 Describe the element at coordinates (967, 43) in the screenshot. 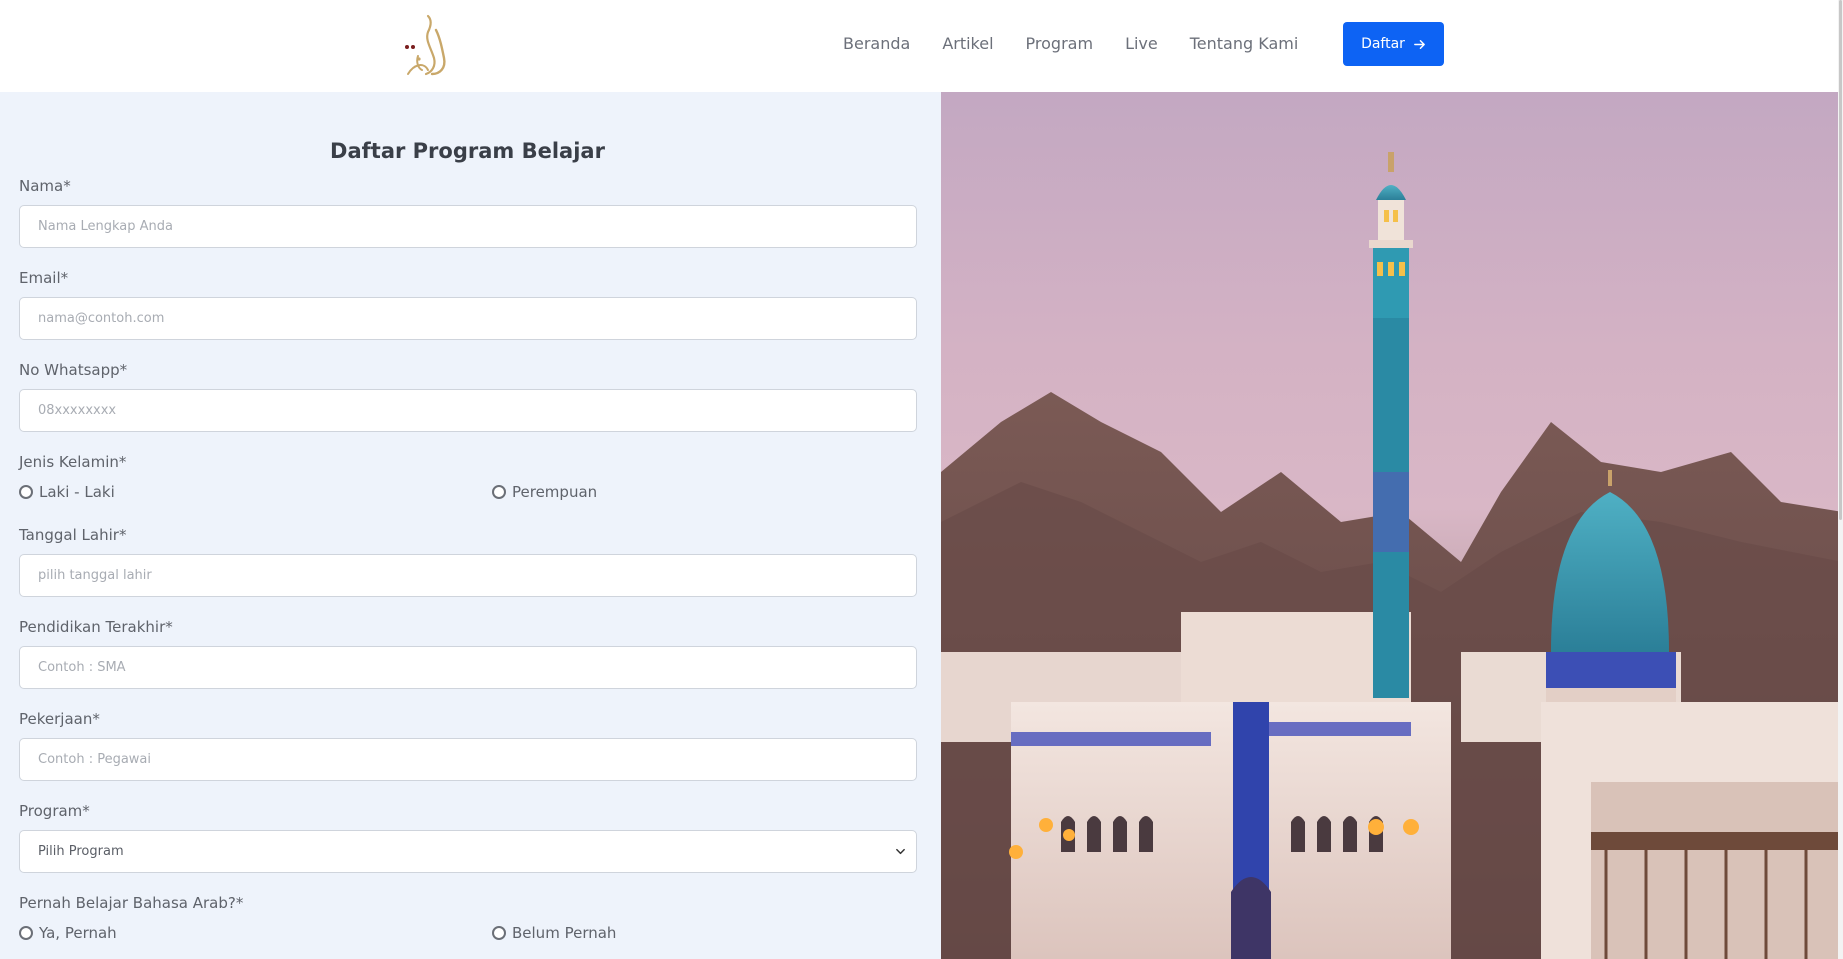

I see `nav-link-artikel: Artikel` at that location.